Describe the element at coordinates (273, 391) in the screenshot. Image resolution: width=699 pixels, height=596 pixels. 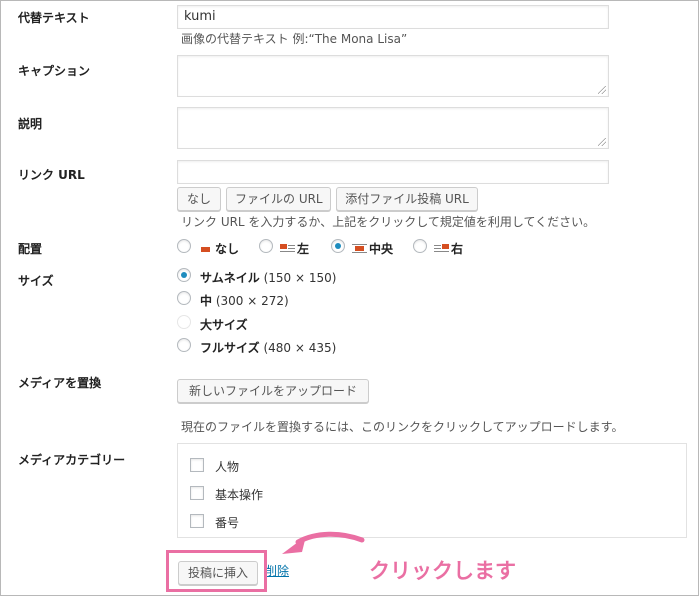
I see `upload-new-file-button: 新しいファイルをアップロード` at that location.